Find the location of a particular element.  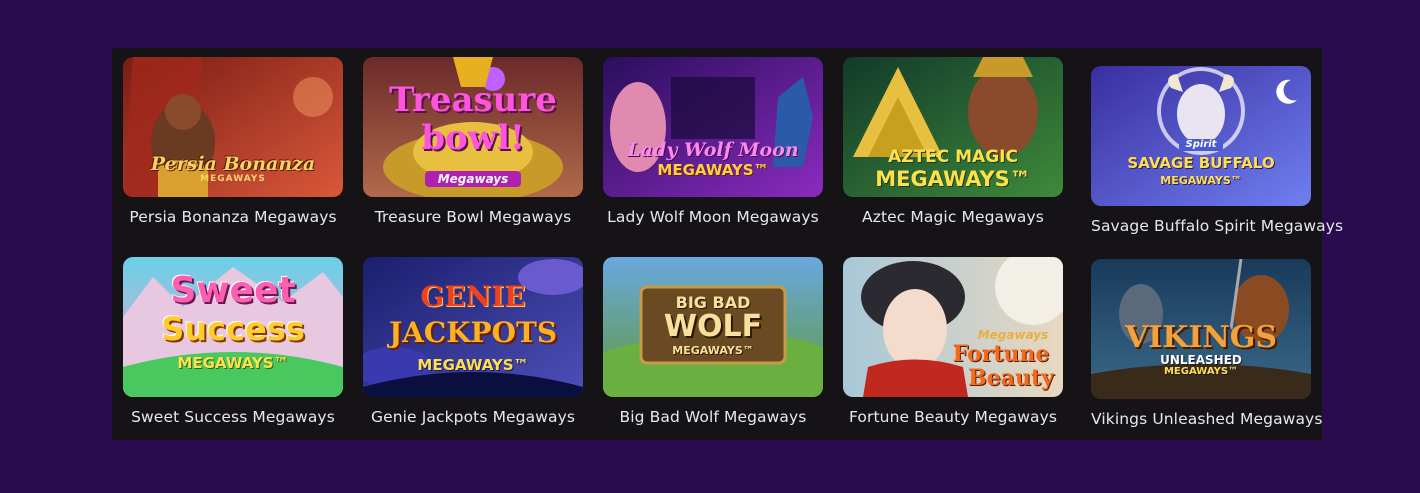

vikings-unleashed-art is located at coordinates (1201, 329).